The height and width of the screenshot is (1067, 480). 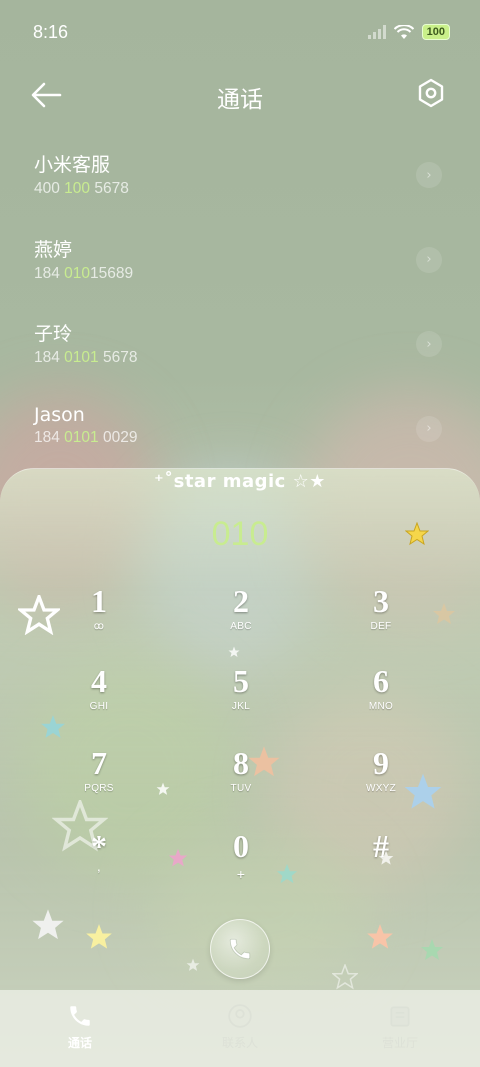 I want to click on key-letters: GHI, so click(x=99, y=706).